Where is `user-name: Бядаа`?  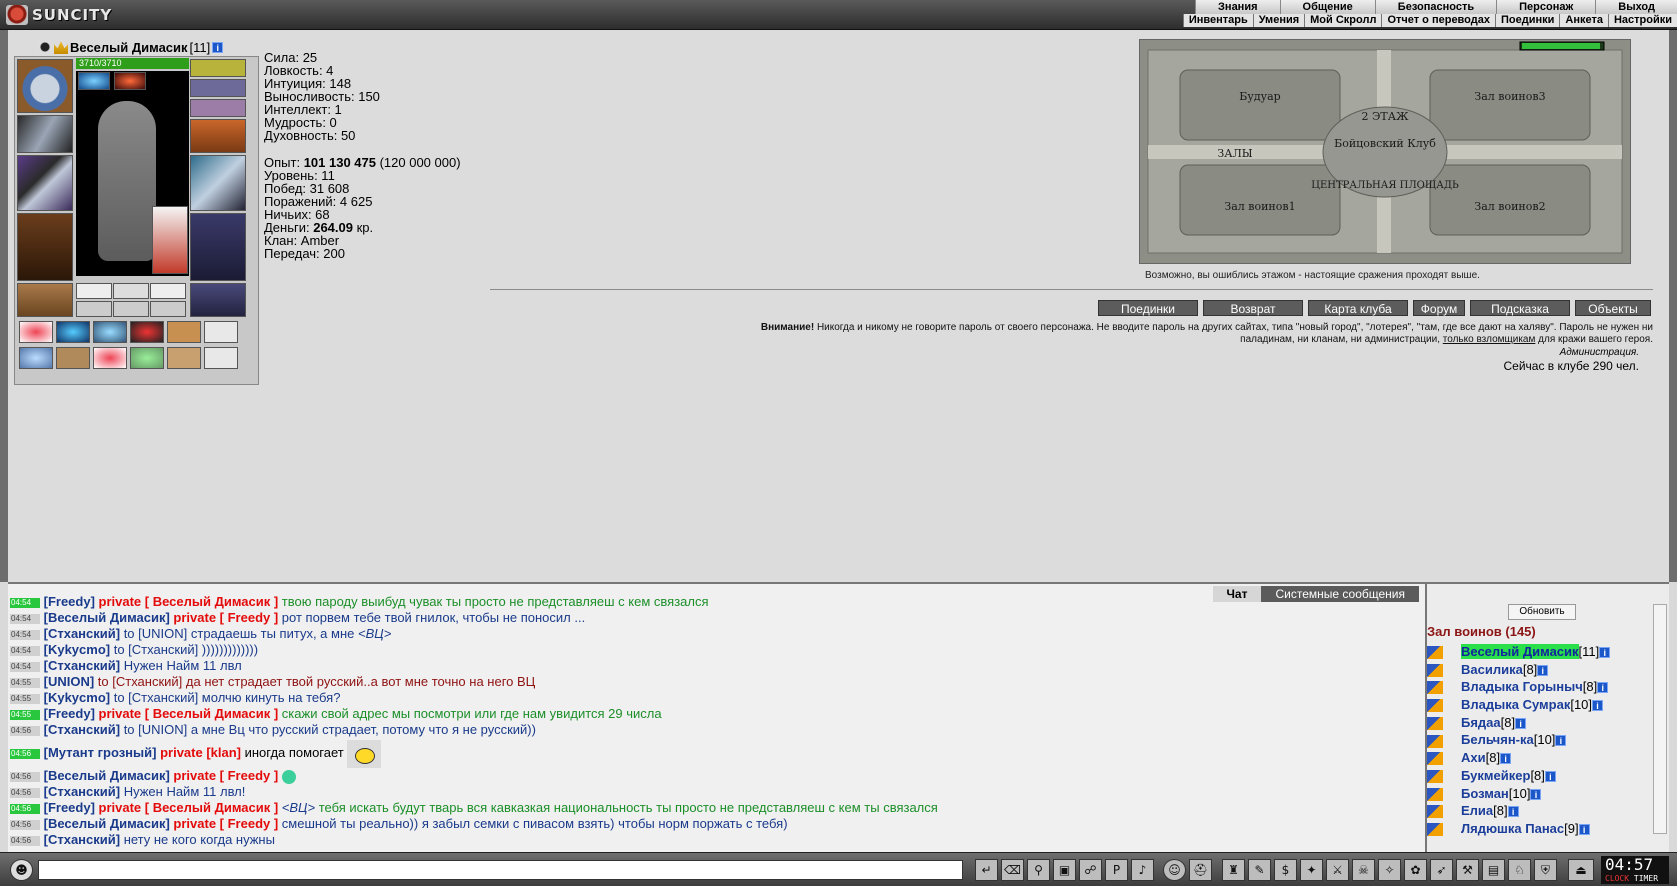
user-name: Бядаа is located at coordinates (1481, 722).